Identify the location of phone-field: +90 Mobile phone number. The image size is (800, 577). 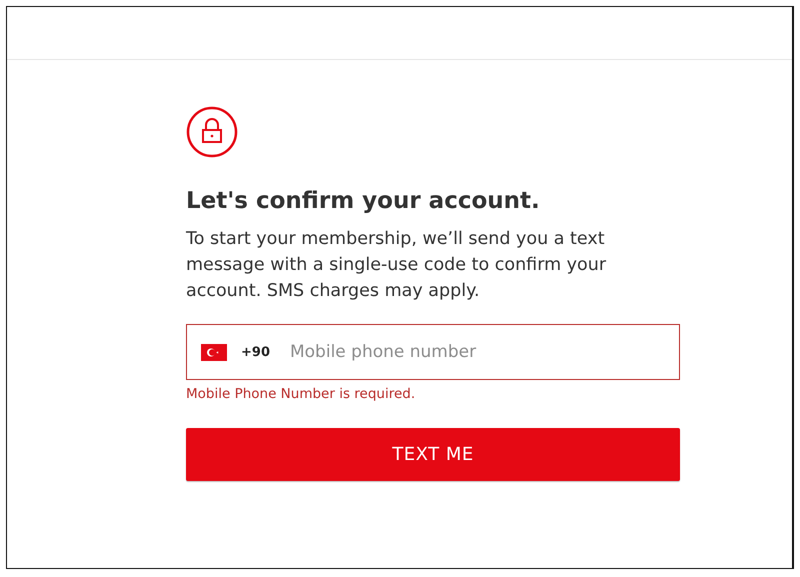
(433, 352).